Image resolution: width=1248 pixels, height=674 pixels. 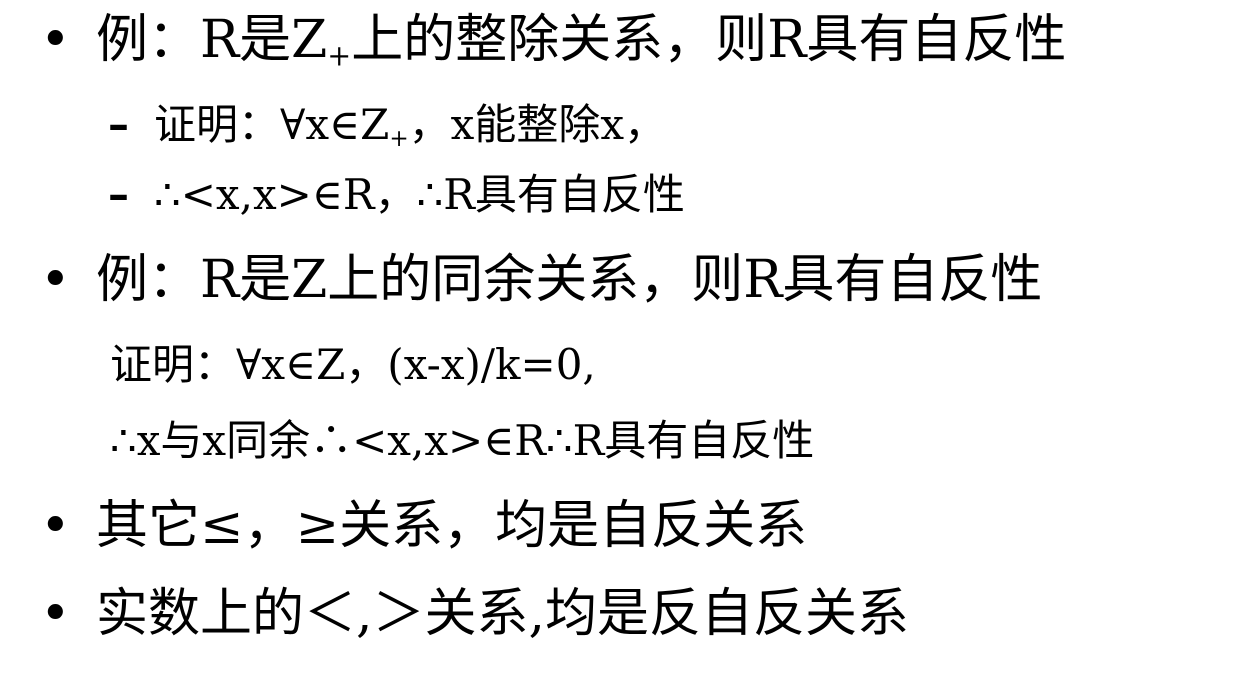 What do you see at coordinates (212, 40) in the screenshot?
I see `item-1-lead: 例：R是Z` at bounding box center [212, 40].